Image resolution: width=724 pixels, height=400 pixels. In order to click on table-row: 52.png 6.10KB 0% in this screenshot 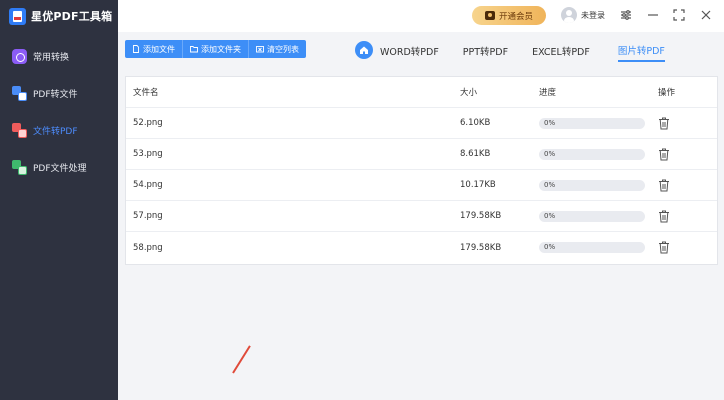, I will do `click(421, 123)`.